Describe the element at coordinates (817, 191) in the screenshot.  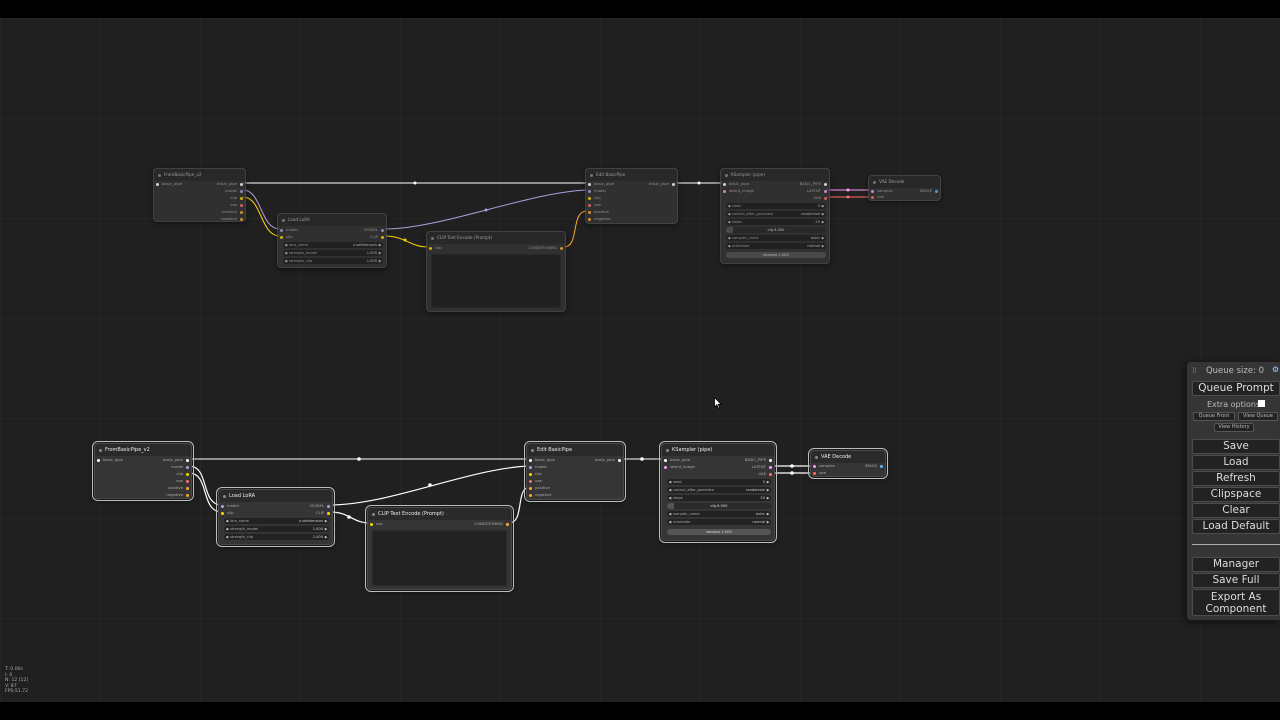
I see `output-latent: LATENT` at that location.